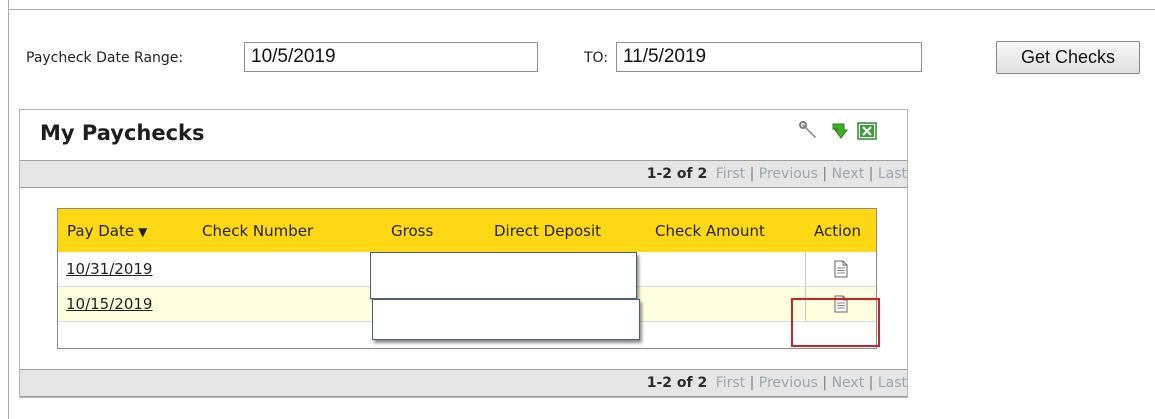 The height and width of the screenshot is (419, 1155). Describe the element at coordinates (835, 322) in the screenshot. I see `action-highlight-box` at that location.